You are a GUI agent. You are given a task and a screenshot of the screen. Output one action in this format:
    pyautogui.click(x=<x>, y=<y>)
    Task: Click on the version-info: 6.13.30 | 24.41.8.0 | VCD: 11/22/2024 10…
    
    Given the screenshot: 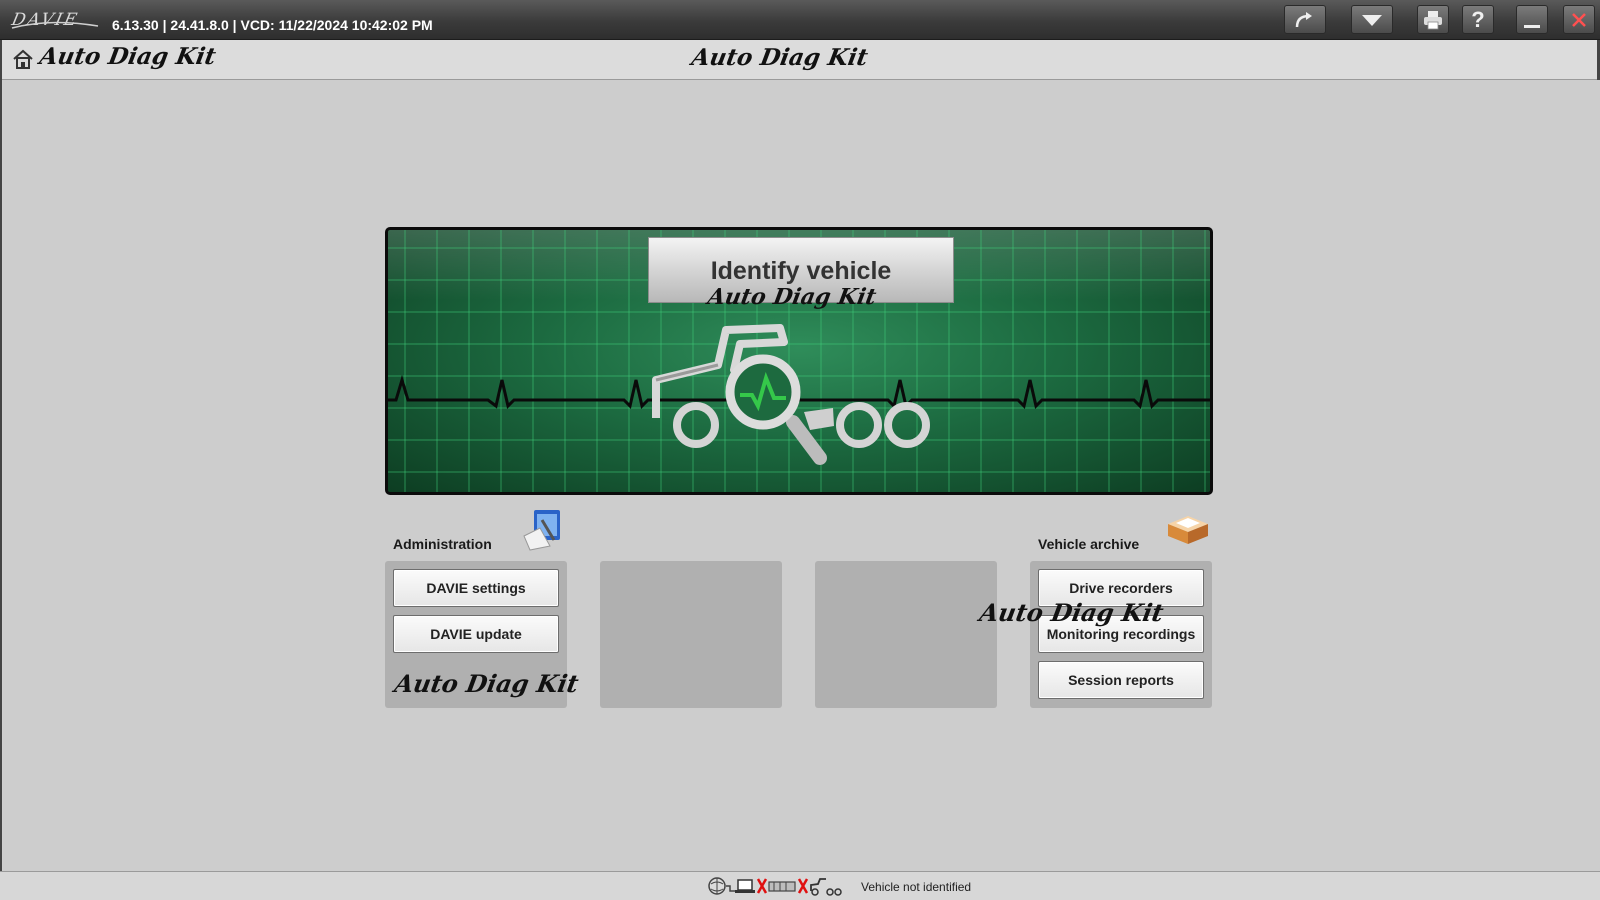 What is the action you would take?
    pyautogui.click(x=272, y=25)
    